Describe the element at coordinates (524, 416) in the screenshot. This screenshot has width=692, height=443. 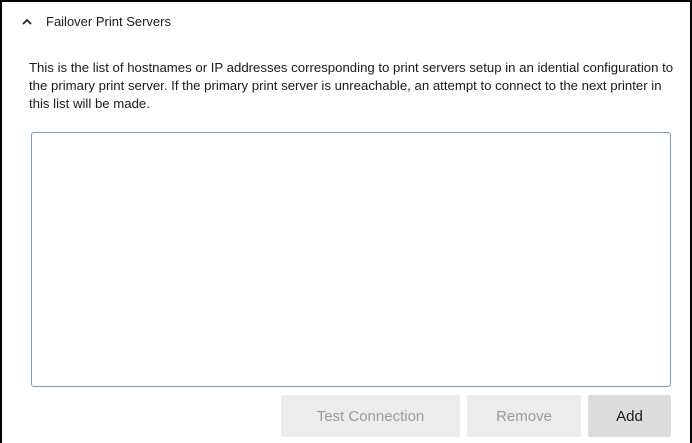
I see `remove-button: Remove` at that location.